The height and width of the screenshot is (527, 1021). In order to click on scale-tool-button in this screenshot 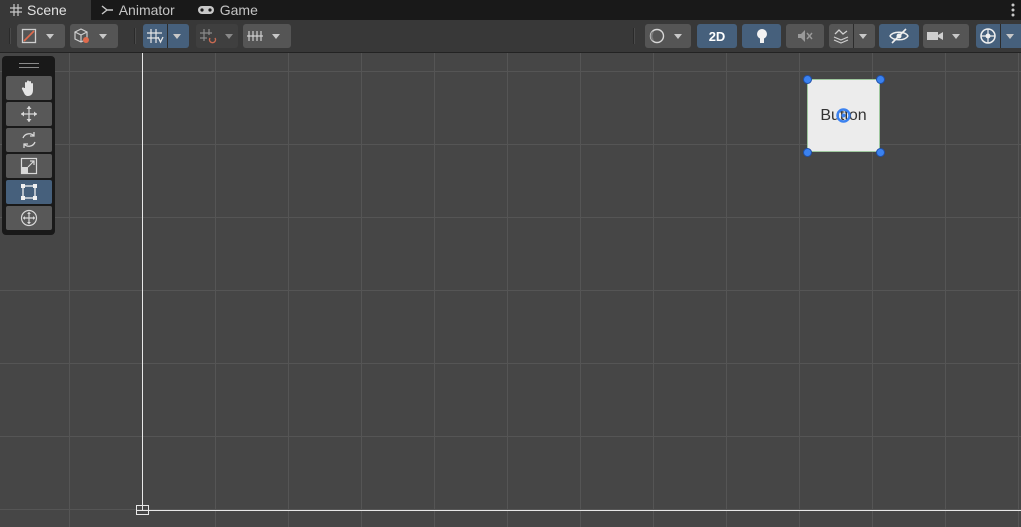, I will do `click(29, 166)`.